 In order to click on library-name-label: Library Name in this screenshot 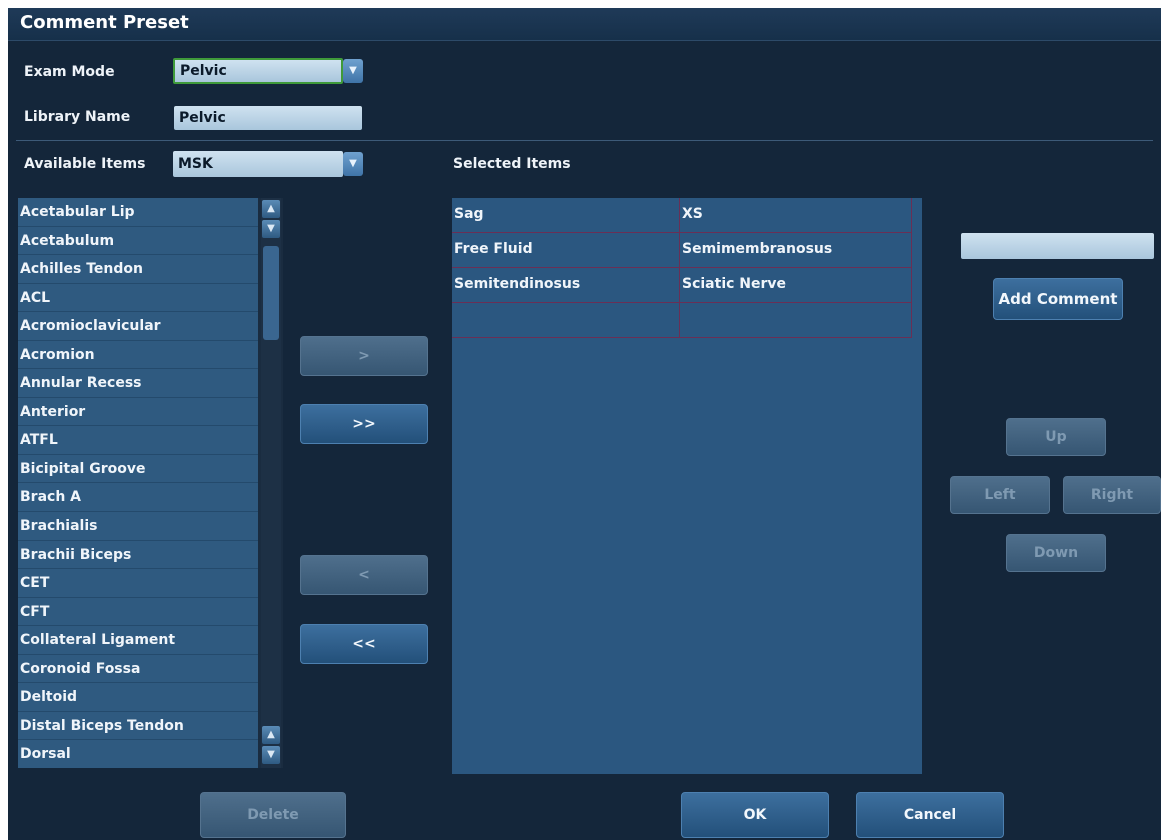, I will do `click(77, 117)`.